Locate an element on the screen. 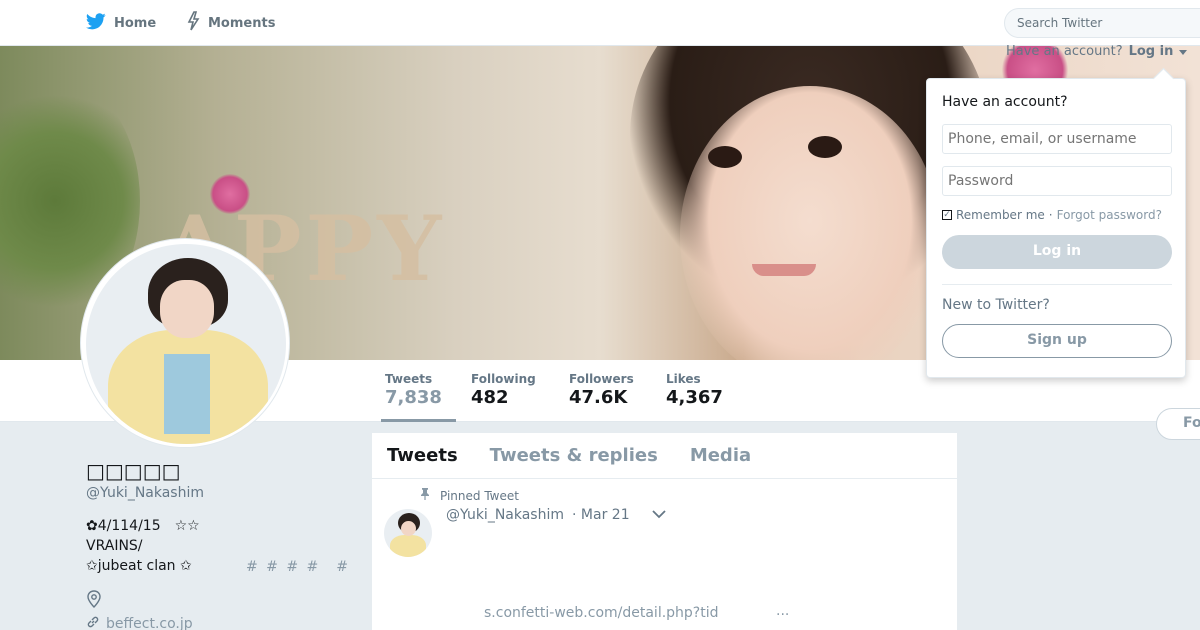  location-icon is located at coordinates (94, 601).